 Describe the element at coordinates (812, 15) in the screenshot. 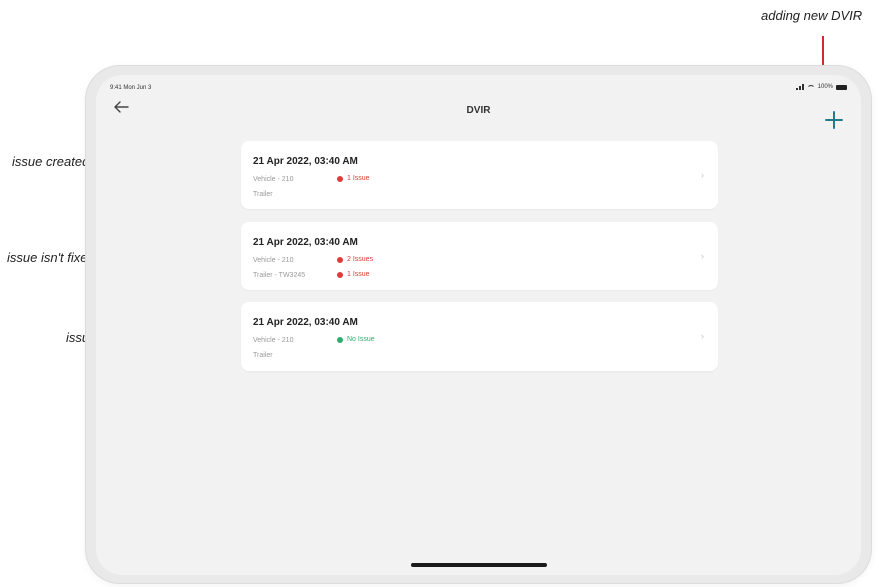

I see `annotation-adding-new-dvir: adding new DVIR` at that location.